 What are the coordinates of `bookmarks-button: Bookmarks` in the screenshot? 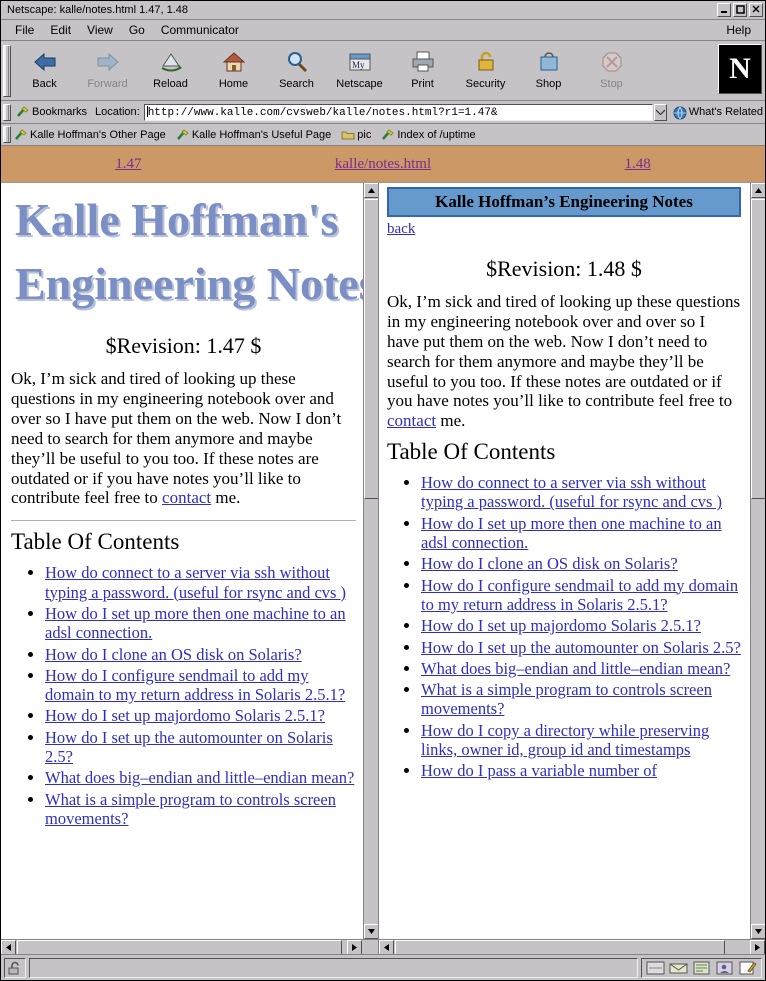 It's located at (52, 112).